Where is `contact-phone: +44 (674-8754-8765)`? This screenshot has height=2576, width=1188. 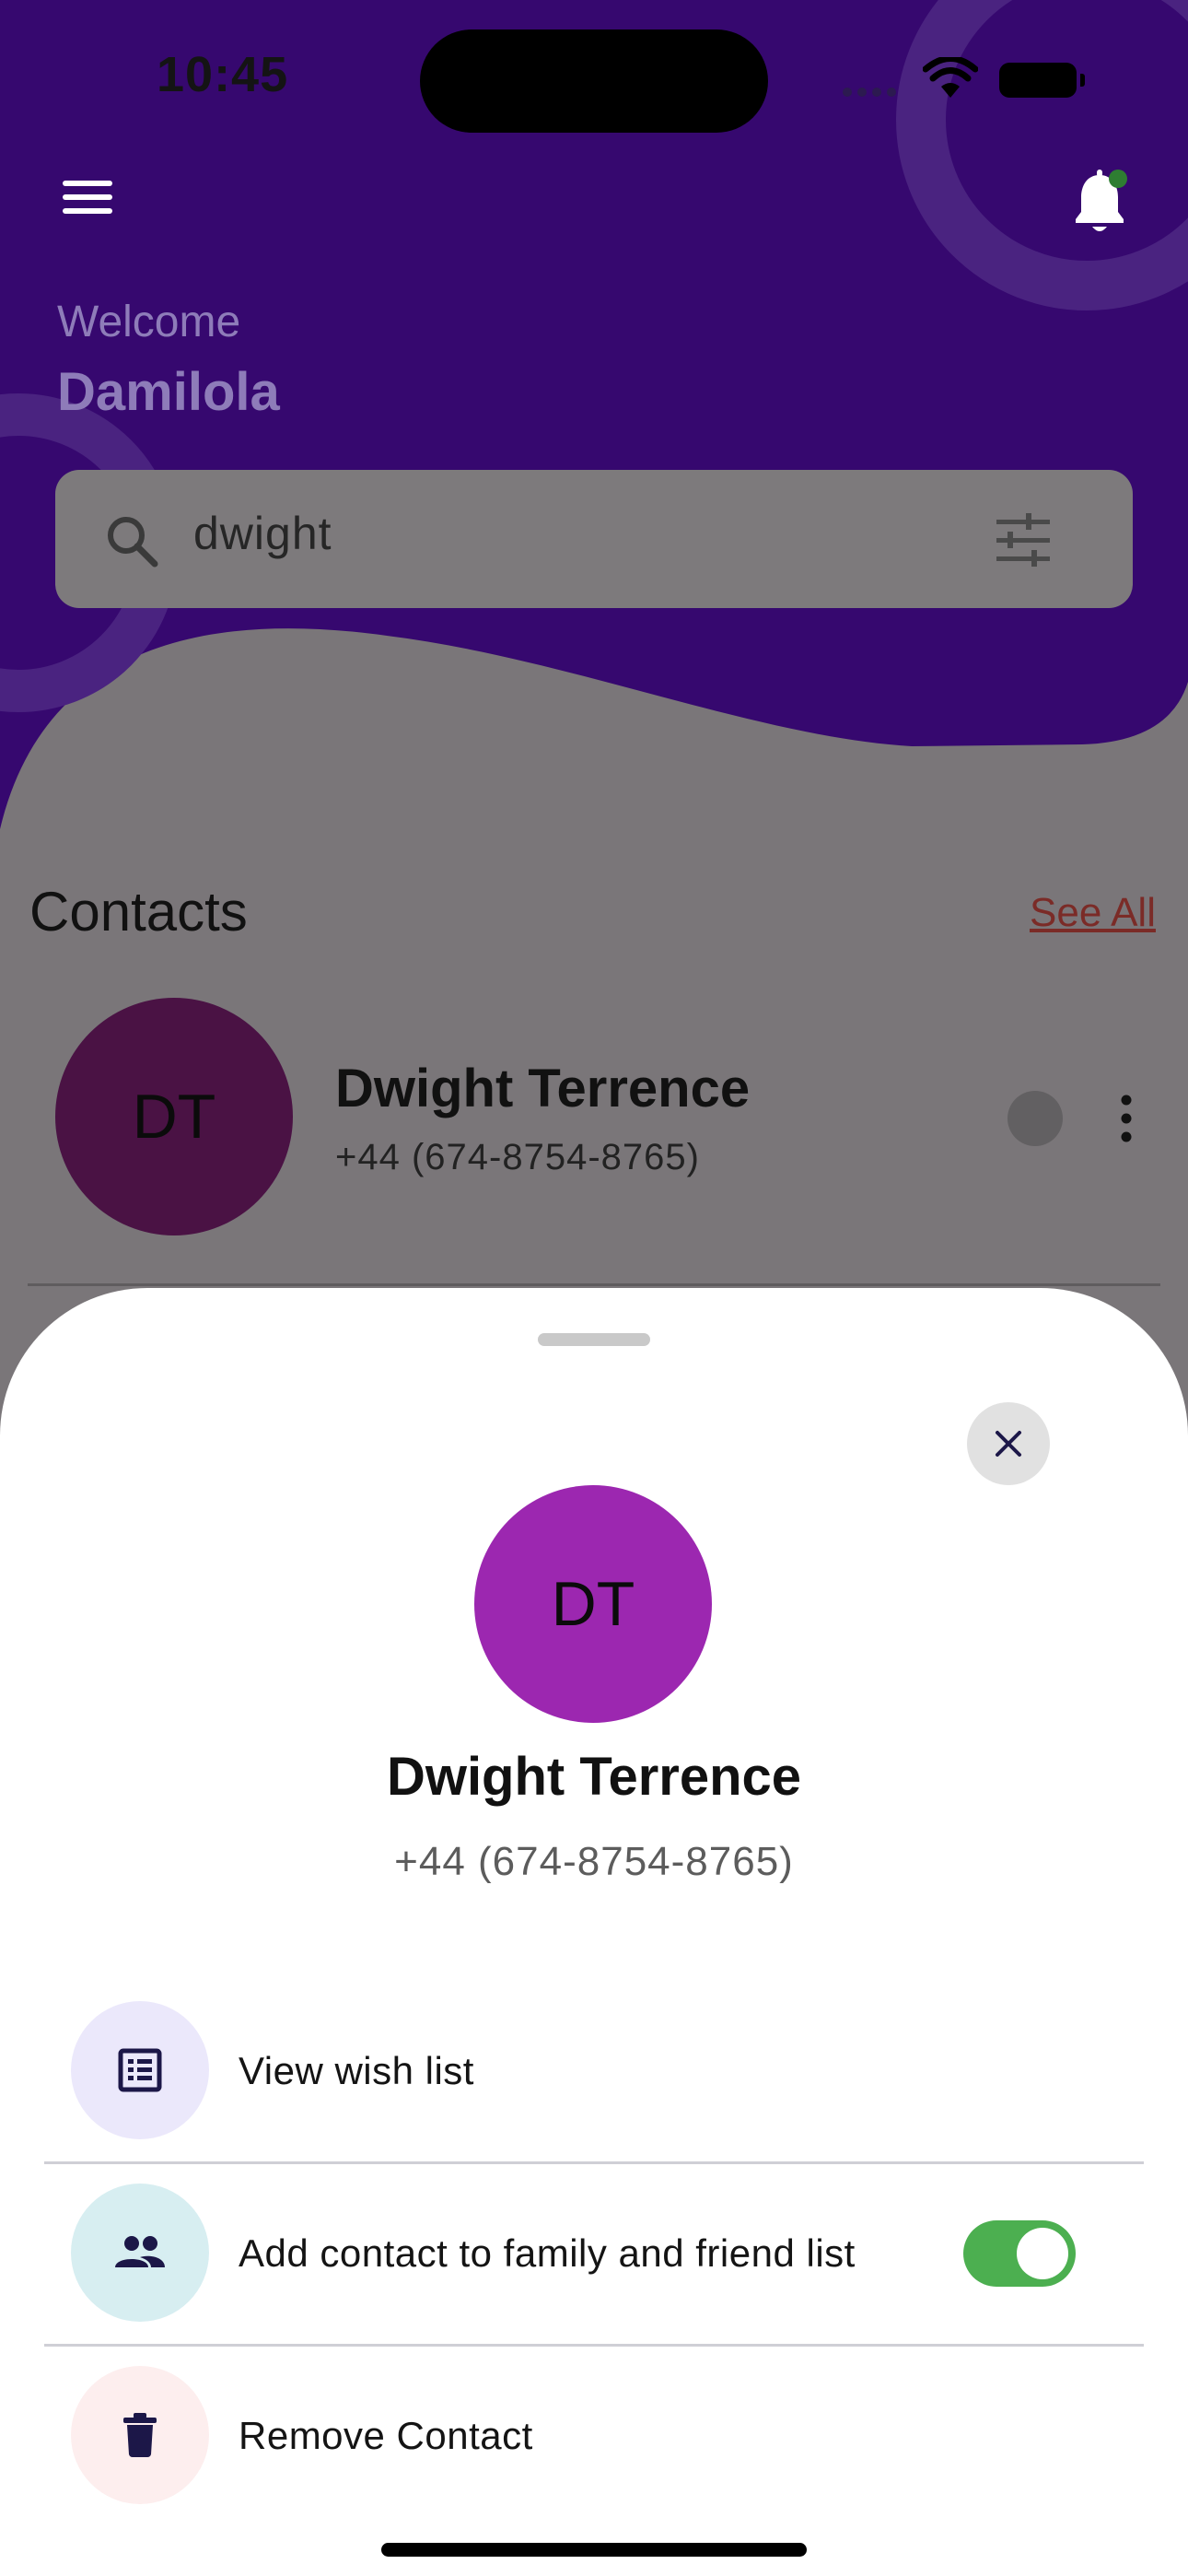
contact-phone: +44 (674-8754-8765) is located at coordinates (517, 1157).